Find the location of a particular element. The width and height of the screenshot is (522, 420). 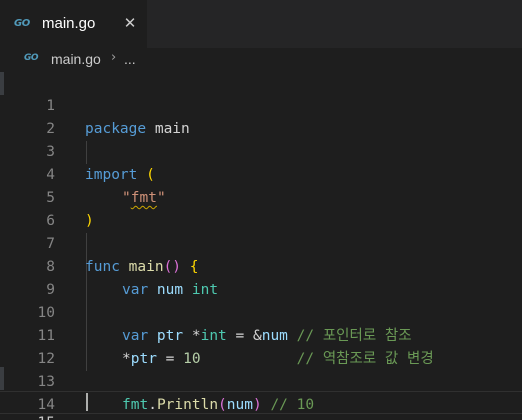

chevron-right-icon: › is located at coordinates (114, 57).